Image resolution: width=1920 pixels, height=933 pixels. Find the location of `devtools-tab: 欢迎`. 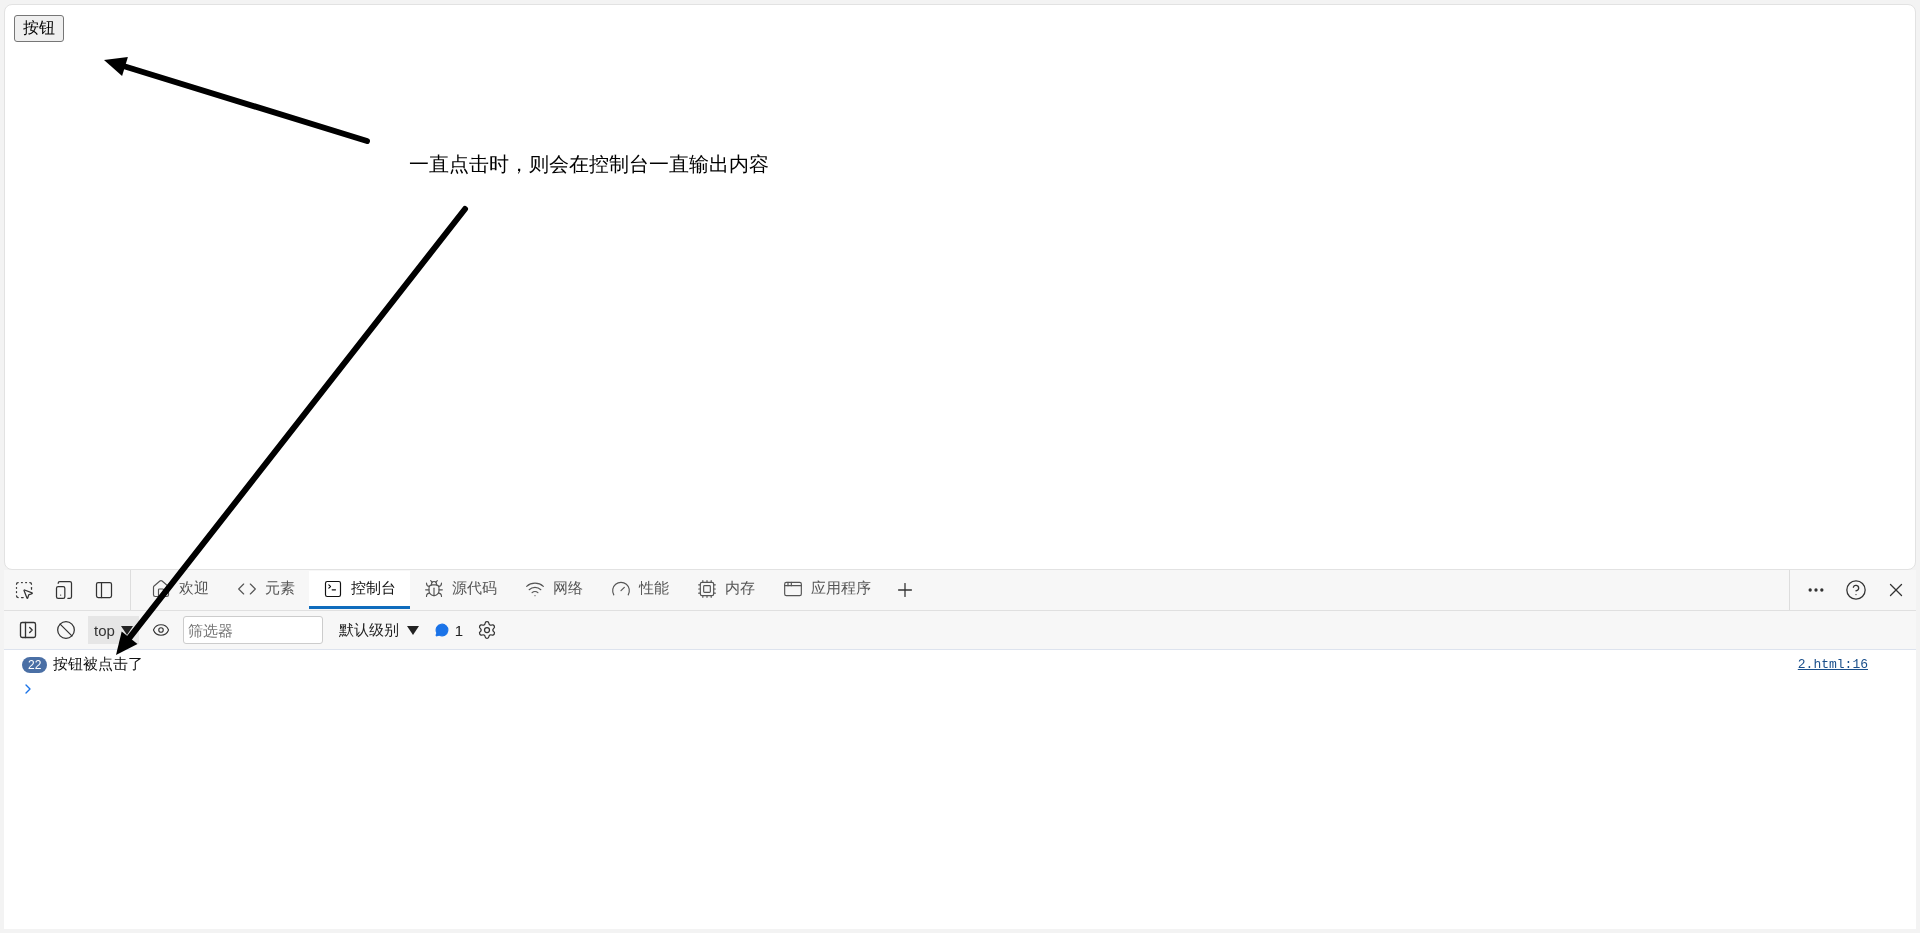

devtools-tab: 欢迎 is located at coordinates (180, 590).